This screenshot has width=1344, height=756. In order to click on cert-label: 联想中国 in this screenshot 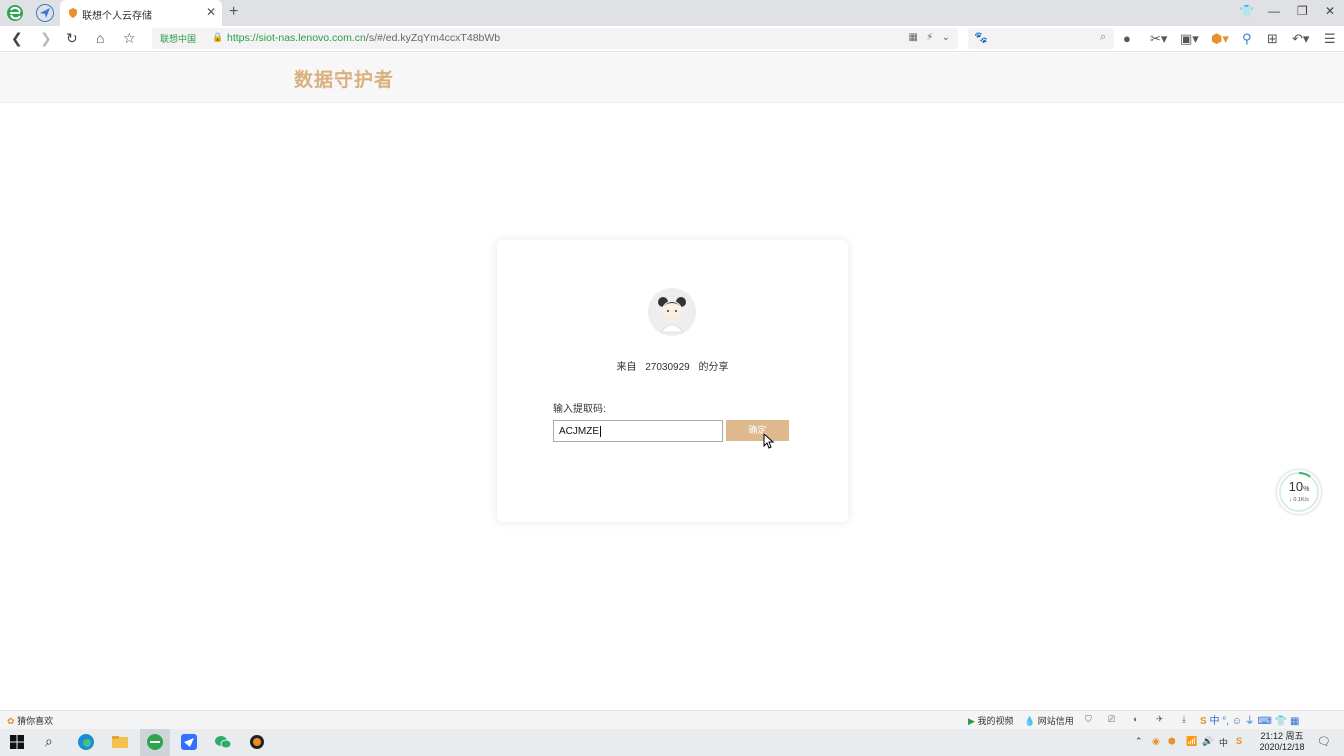, I will do `click(178, 39)`.